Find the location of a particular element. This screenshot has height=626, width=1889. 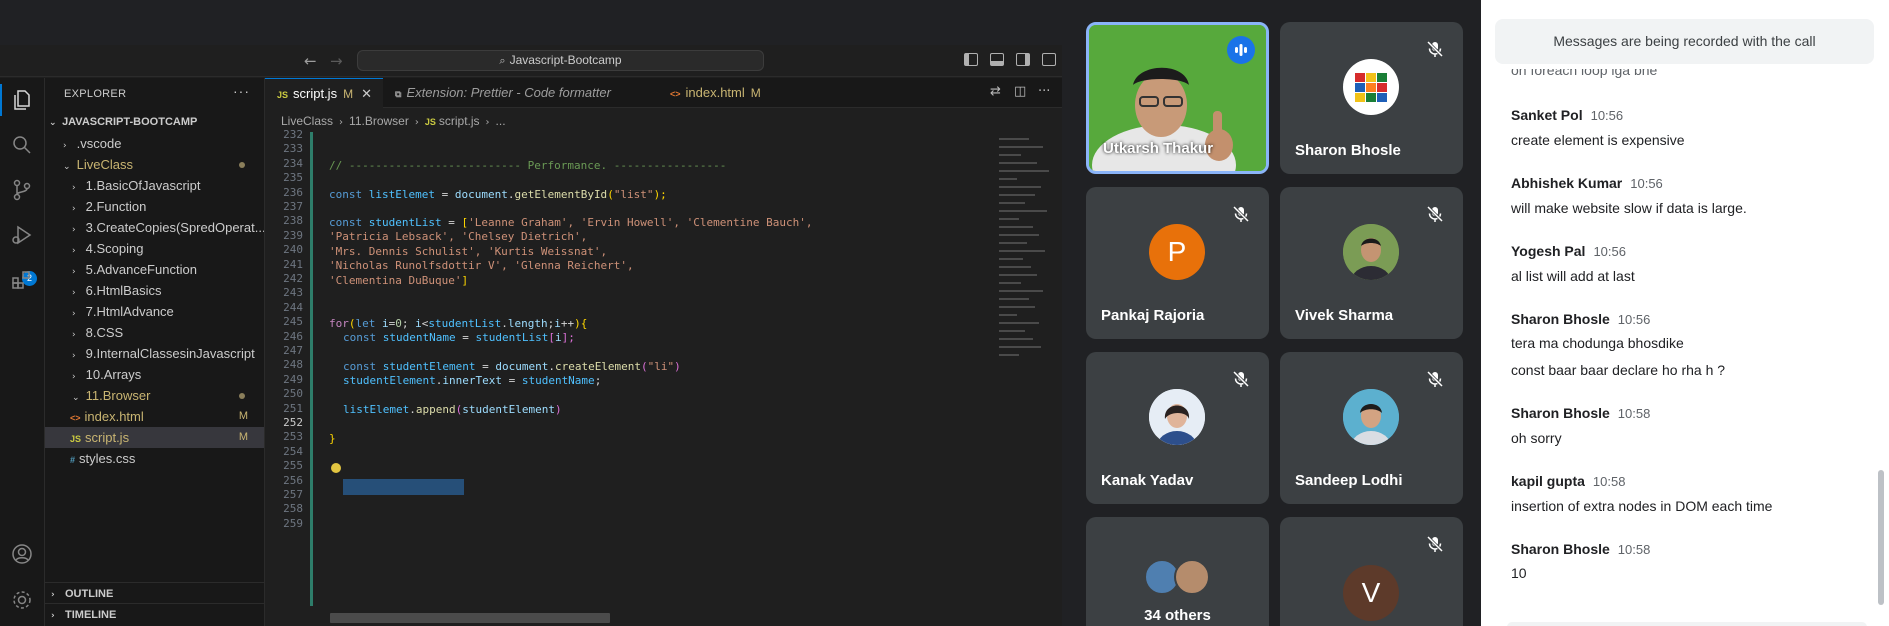

tree-label: index.html is located at coordinates (114, 416).